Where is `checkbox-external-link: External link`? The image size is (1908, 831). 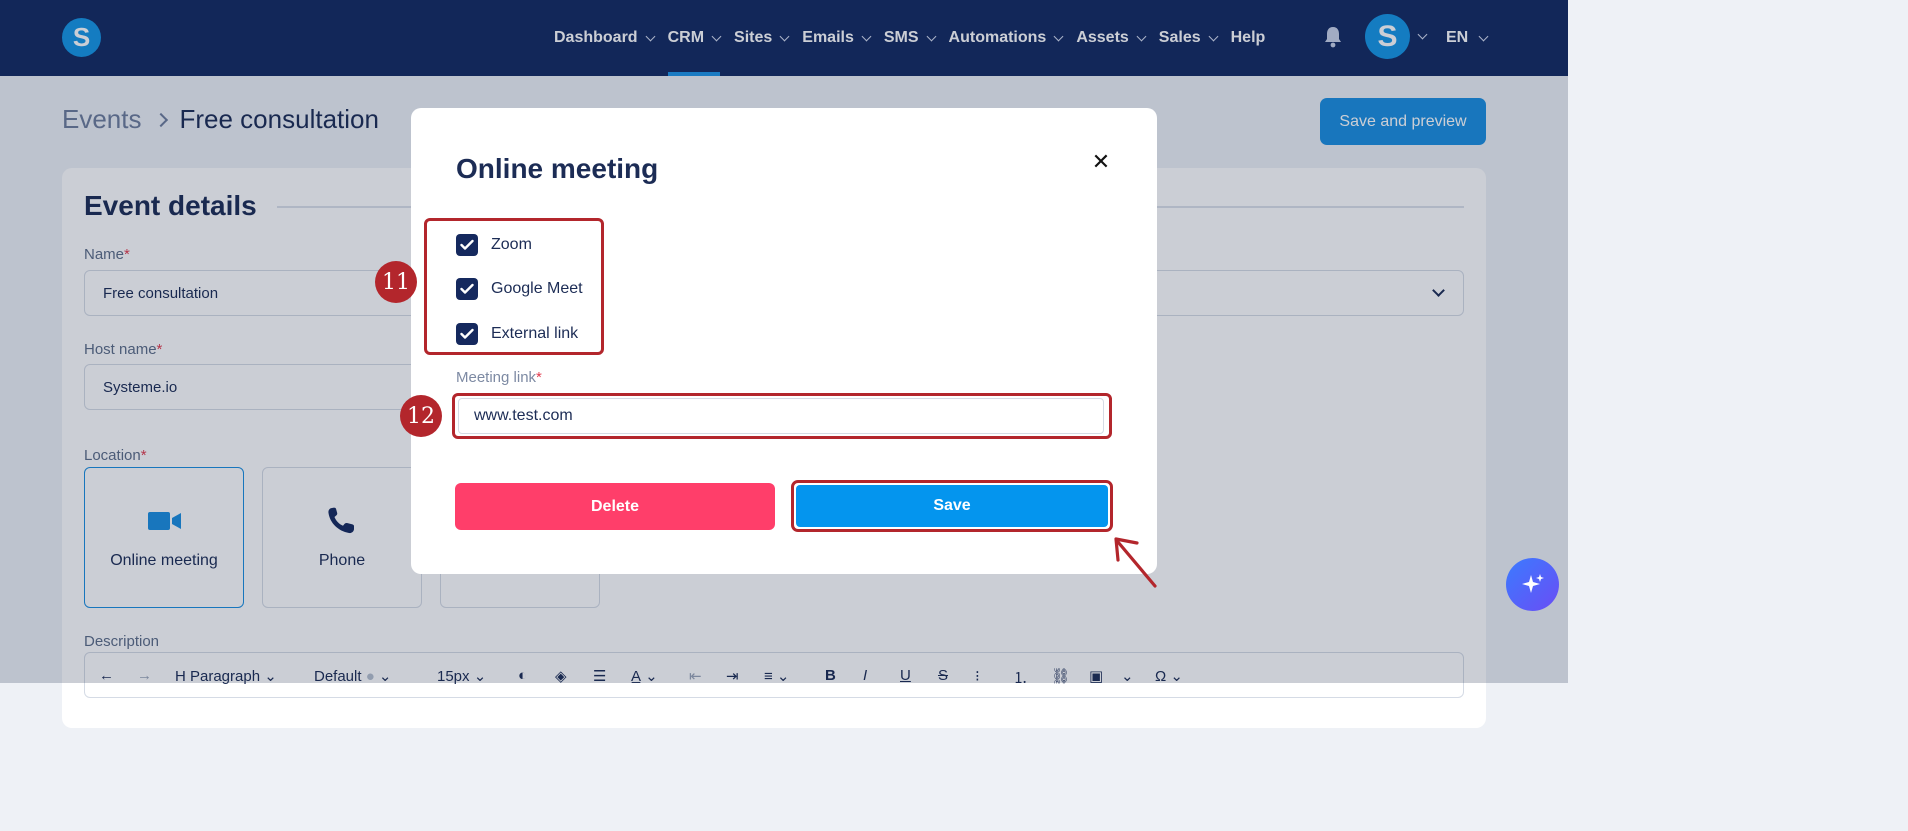
checkbox-external-link: External link is located at coordinates (517, 334).